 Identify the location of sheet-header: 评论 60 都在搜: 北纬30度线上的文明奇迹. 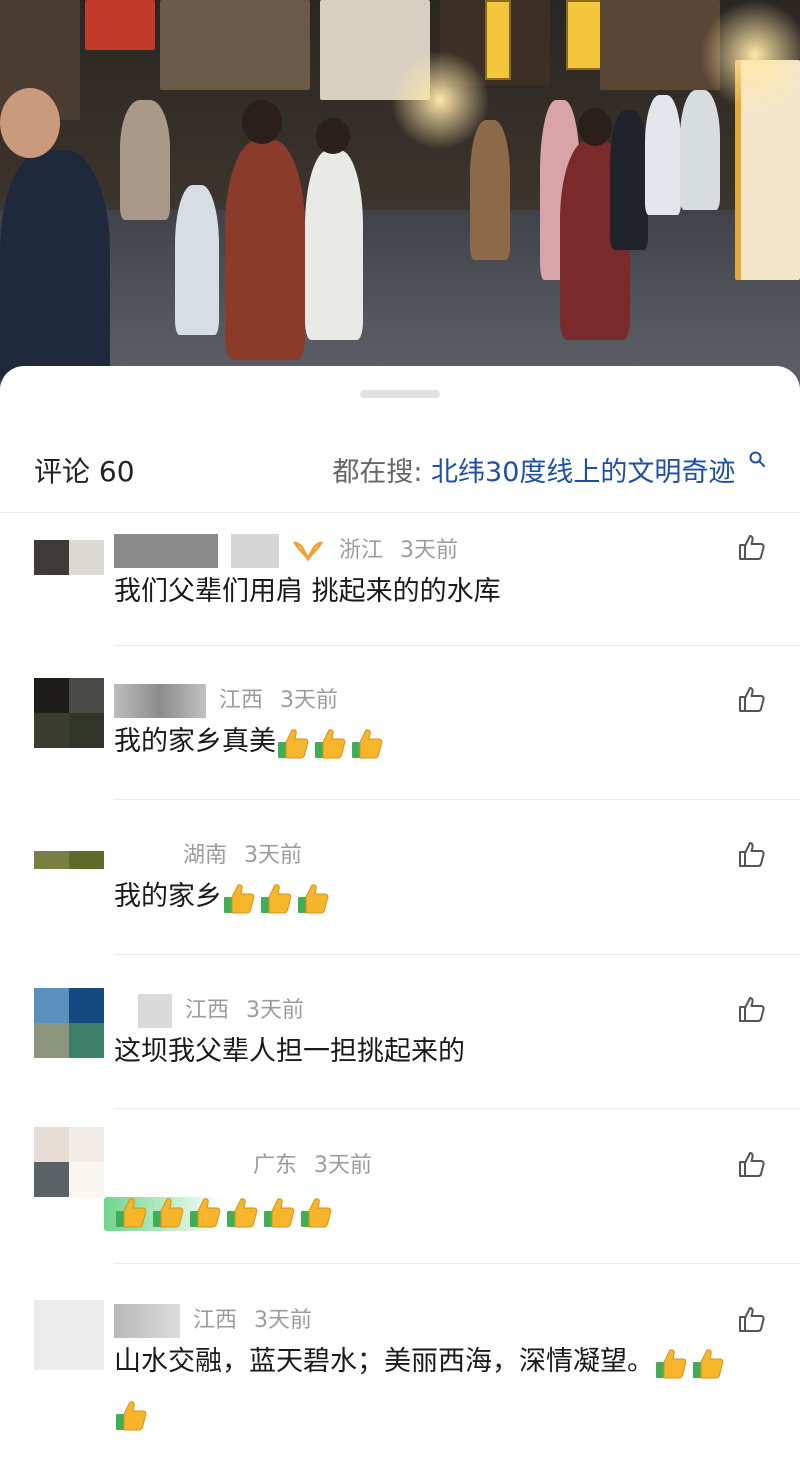
(400, 471).